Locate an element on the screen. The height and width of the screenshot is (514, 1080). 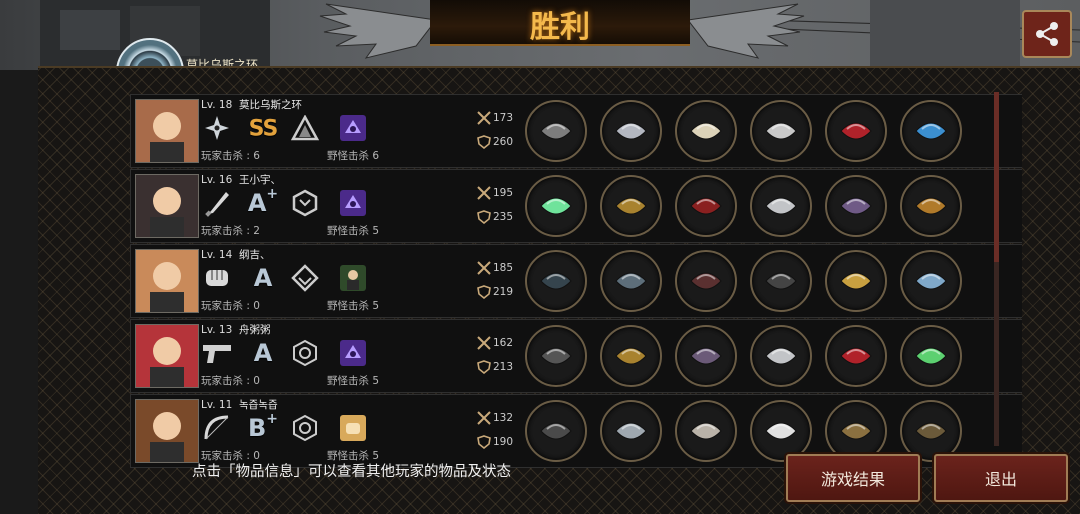
player-row: Lv. 18 莫比乌斯之环 SS 玩家击杀 : 6 野怪击杀 6 173 260 is located at coordinates (576, 131).